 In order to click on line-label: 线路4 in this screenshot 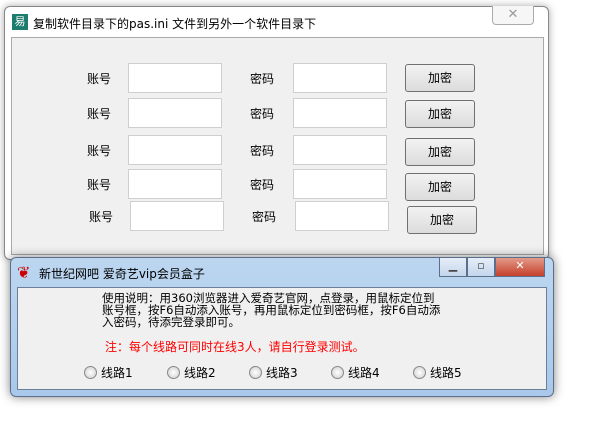, I will do `click(364, 373)`.